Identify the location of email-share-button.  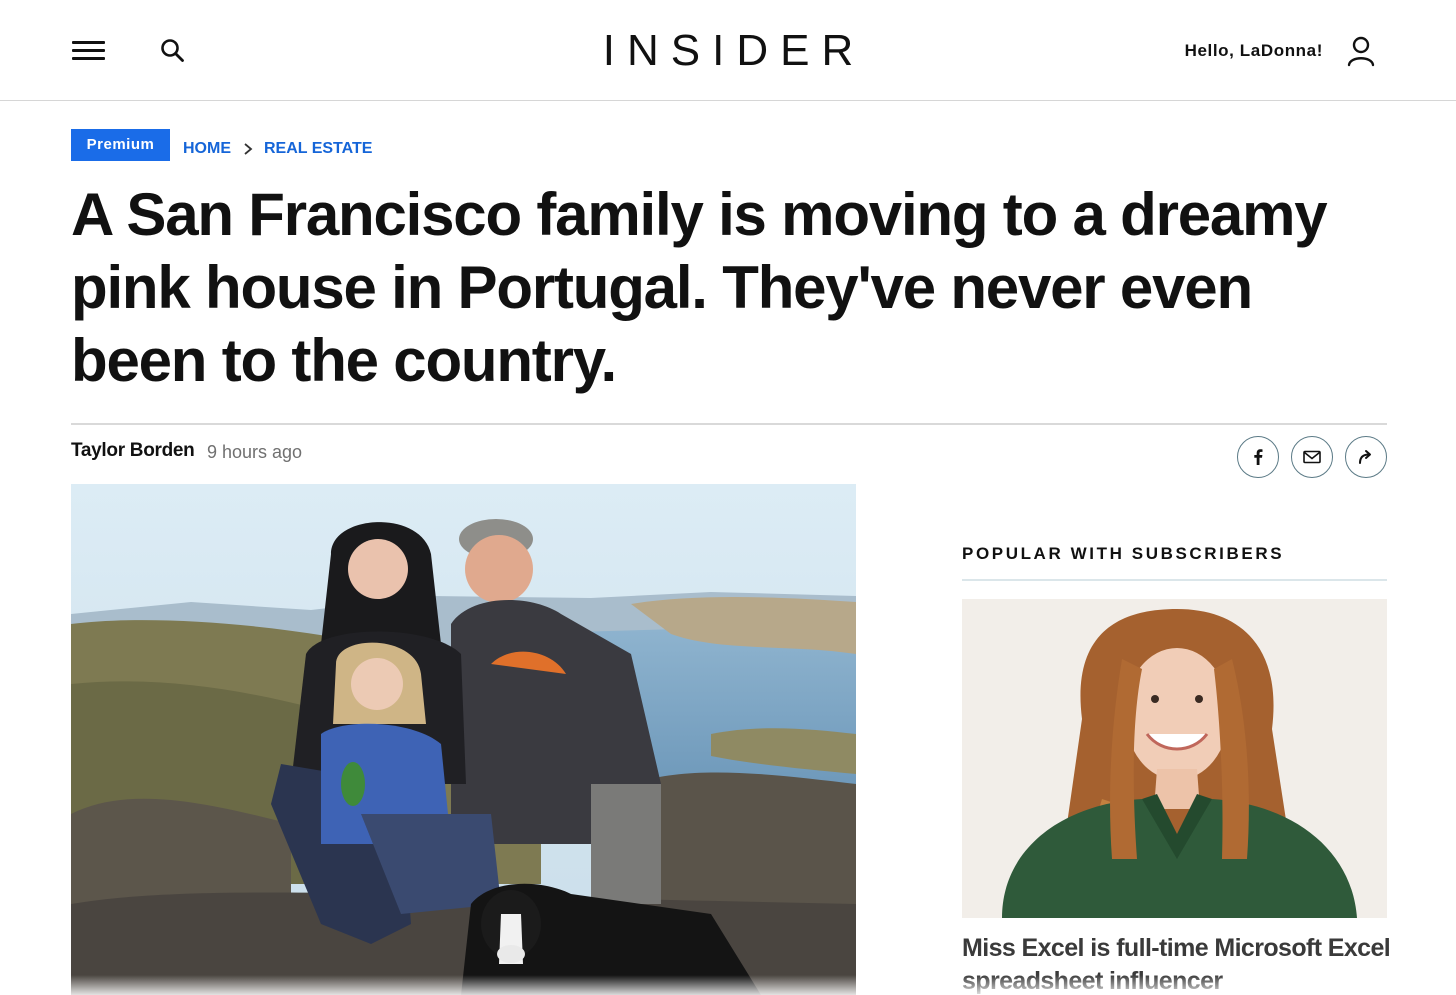
(1312, 457).